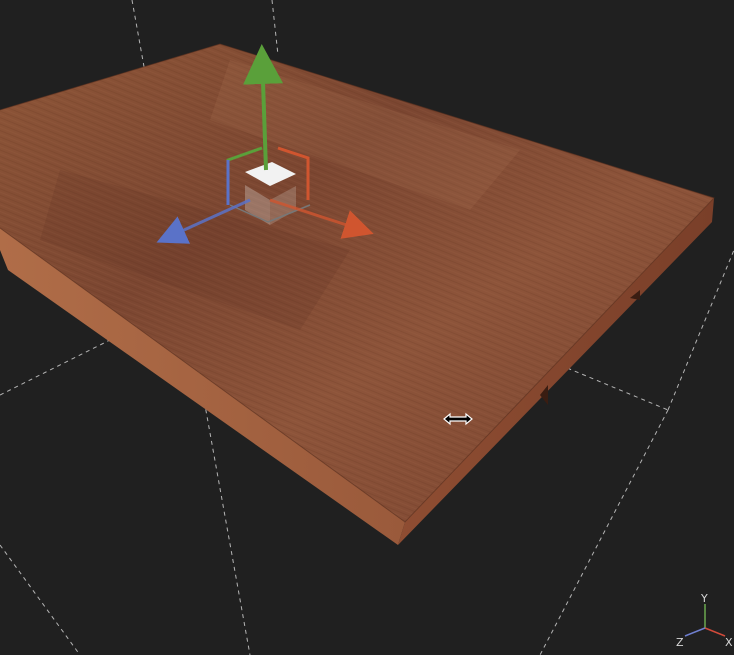 This screenshot has height=655, width=734. I want to click on orientation-y-label: Y, so click(704, 598).